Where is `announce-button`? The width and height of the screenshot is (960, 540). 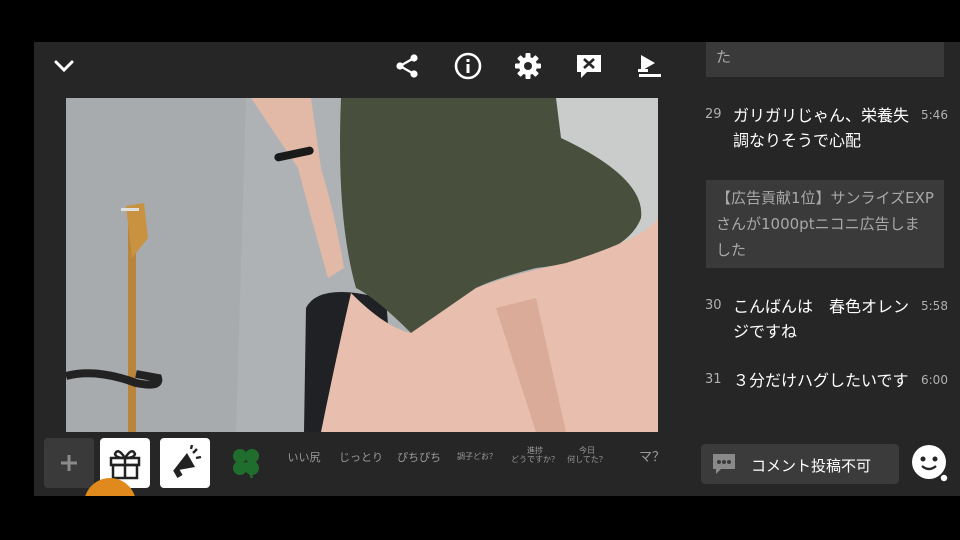
announce-button is located at coordinates (185, 463).